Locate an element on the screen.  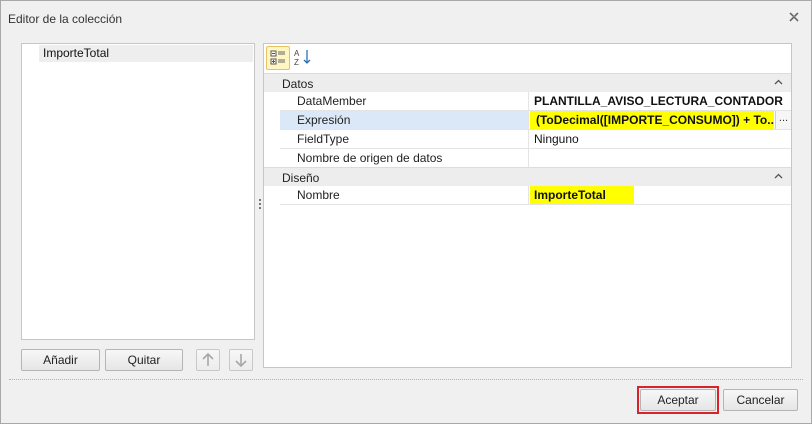
alphabetical-button: A Z is located at coordinates (304, 58).